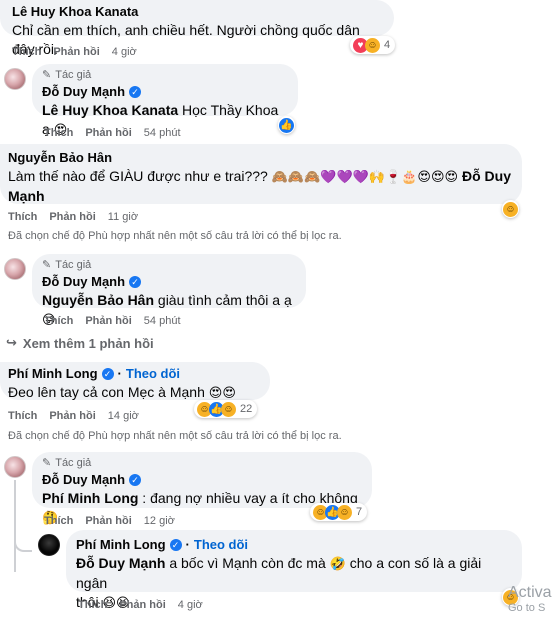 The width and height of the screenshot is (554, 618). I want to click on reaction-count: 7, so click(359, 512).